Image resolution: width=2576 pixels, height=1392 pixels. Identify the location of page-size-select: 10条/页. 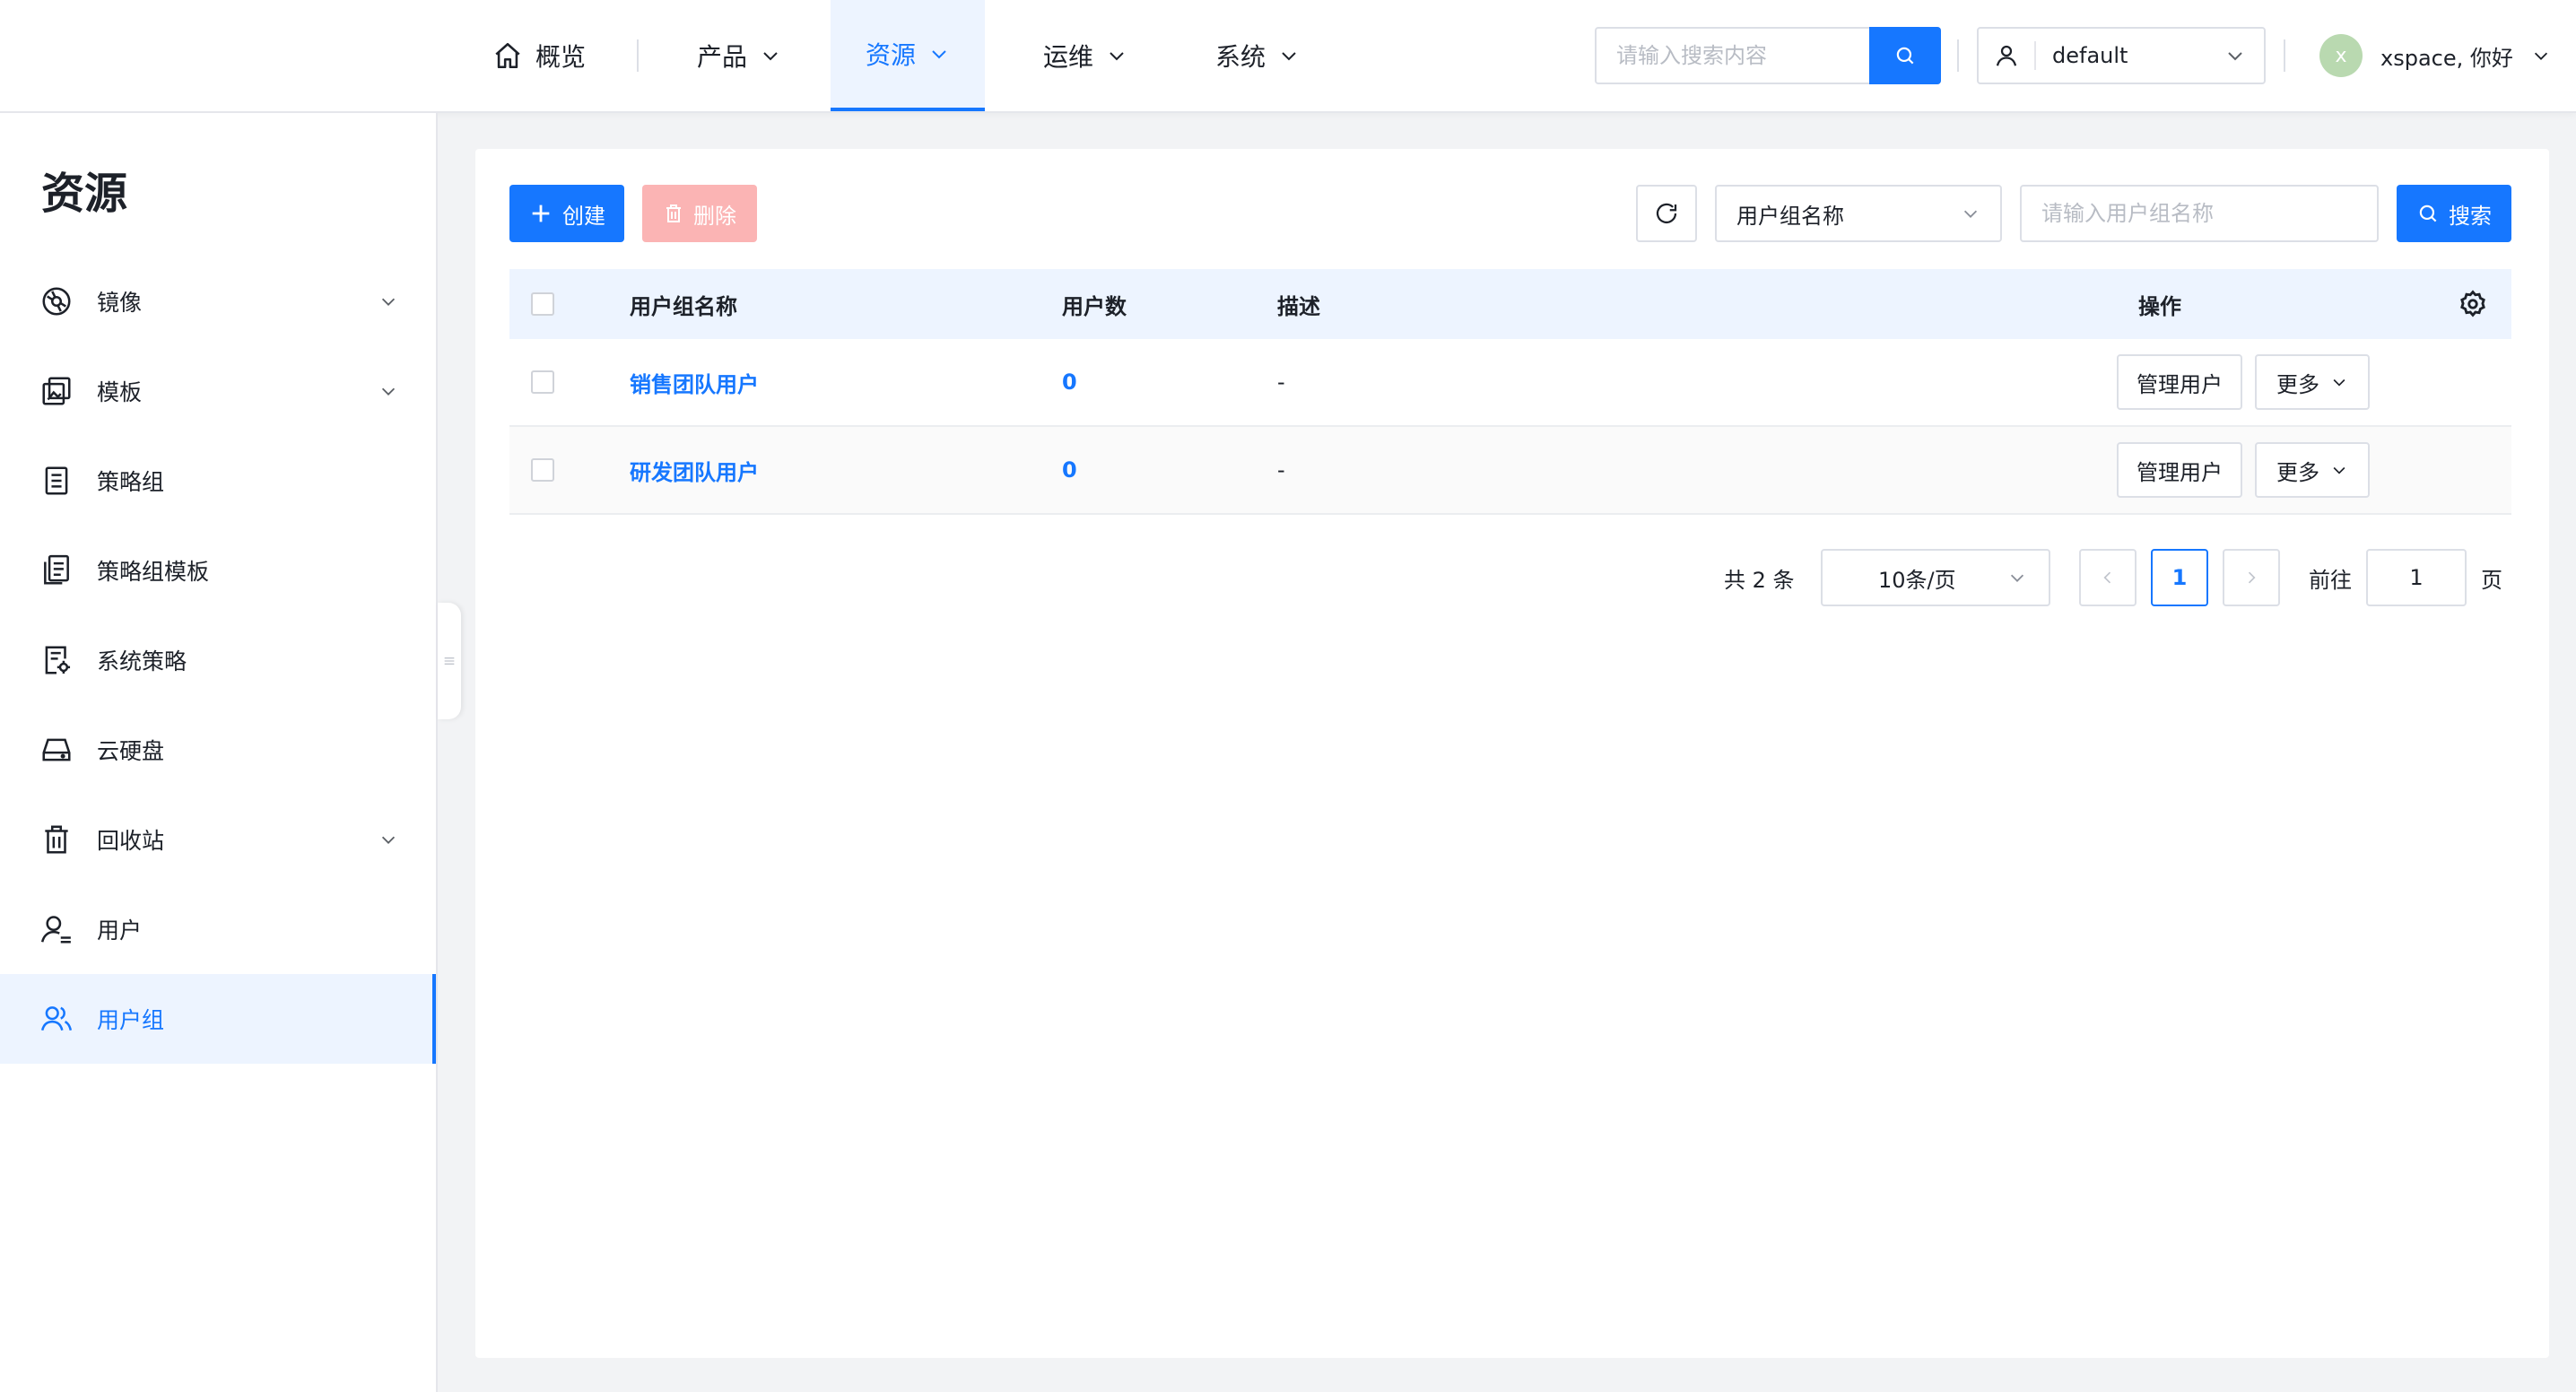
(1935, 578).